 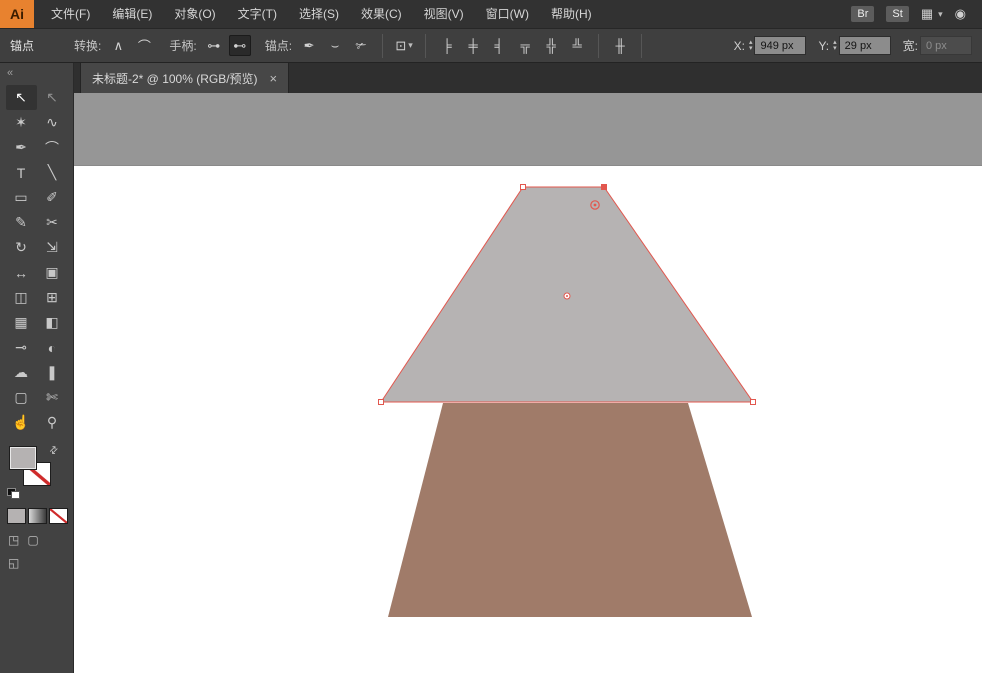 What do you see at coordinates (361, 45) in the screenshot?
I see `cut-path-button: ✃` at bounding box center [361, 45].